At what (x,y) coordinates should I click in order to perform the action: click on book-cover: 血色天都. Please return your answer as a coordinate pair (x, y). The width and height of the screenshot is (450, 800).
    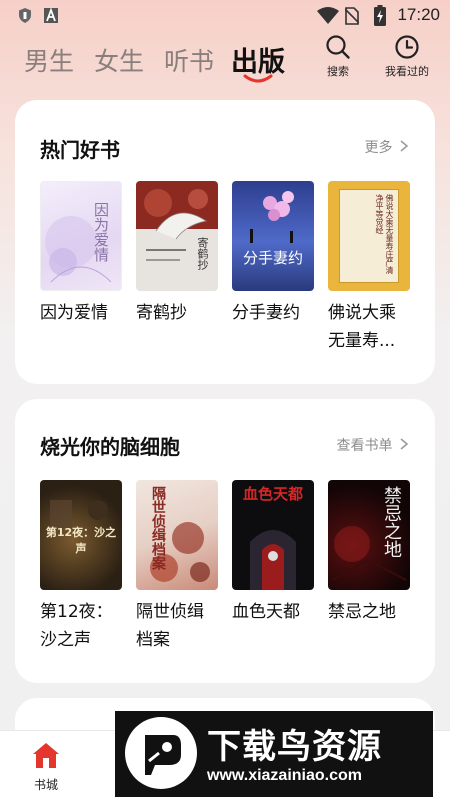
    Looking at the image, I should click on (273, 535).